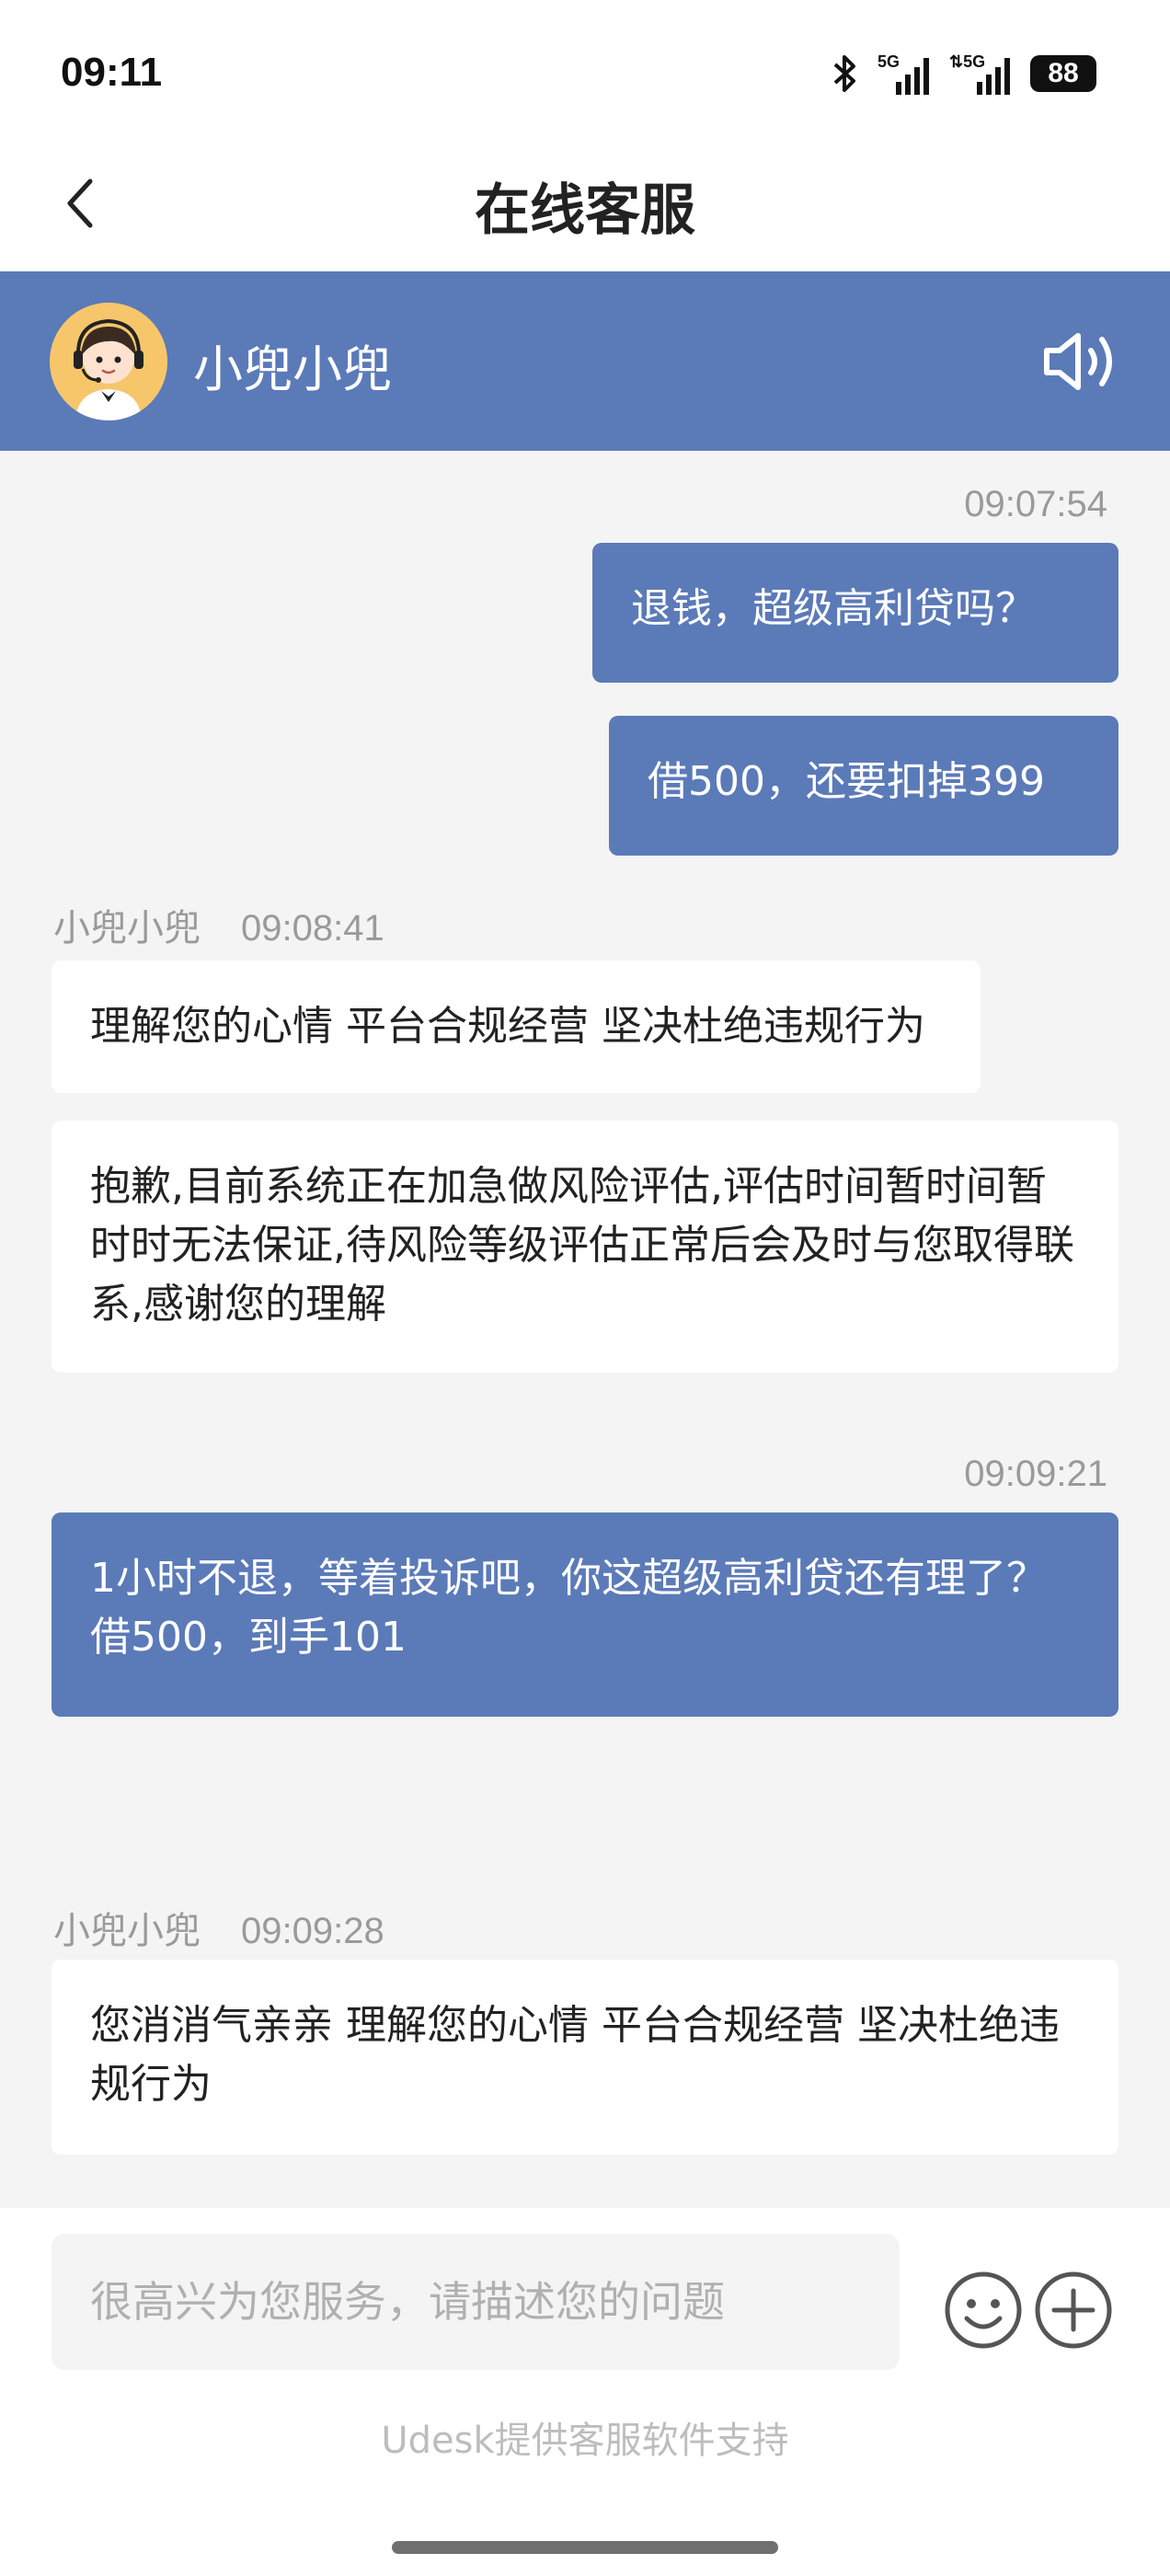  Describe the element at coordinates (312, 1931) in the screenshot. I see `message-timestamp: 09:09:28` at that location.